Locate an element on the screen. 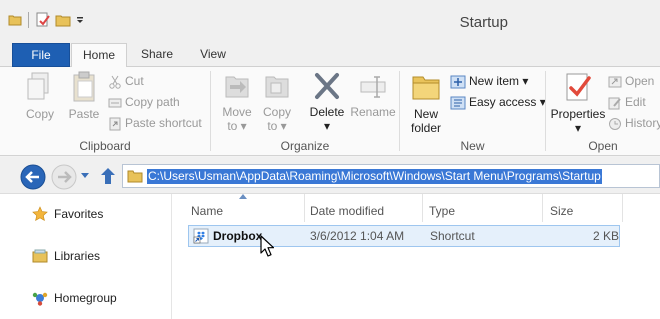  file-type: Shortcut is located at coordinates (452, 236).